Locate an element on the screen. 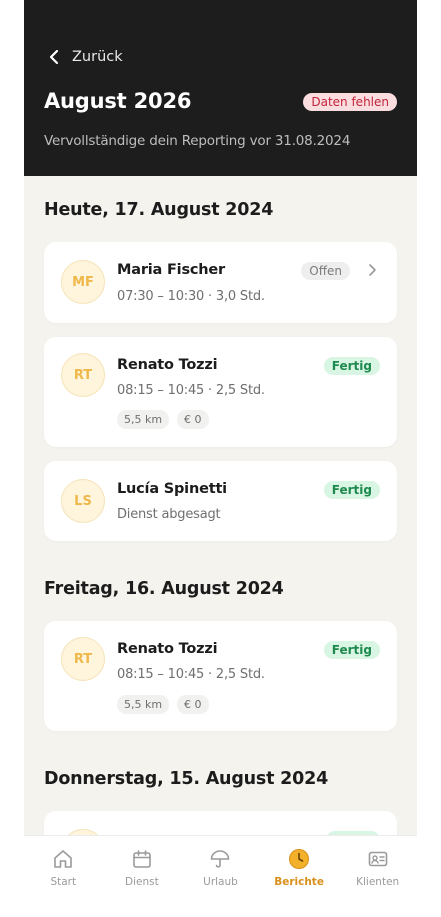 The height and width of the screenshot is (917, 441). shift-time: 07:30 – 10:30 · 3,0 Std. is located at coordinates (191, 296).